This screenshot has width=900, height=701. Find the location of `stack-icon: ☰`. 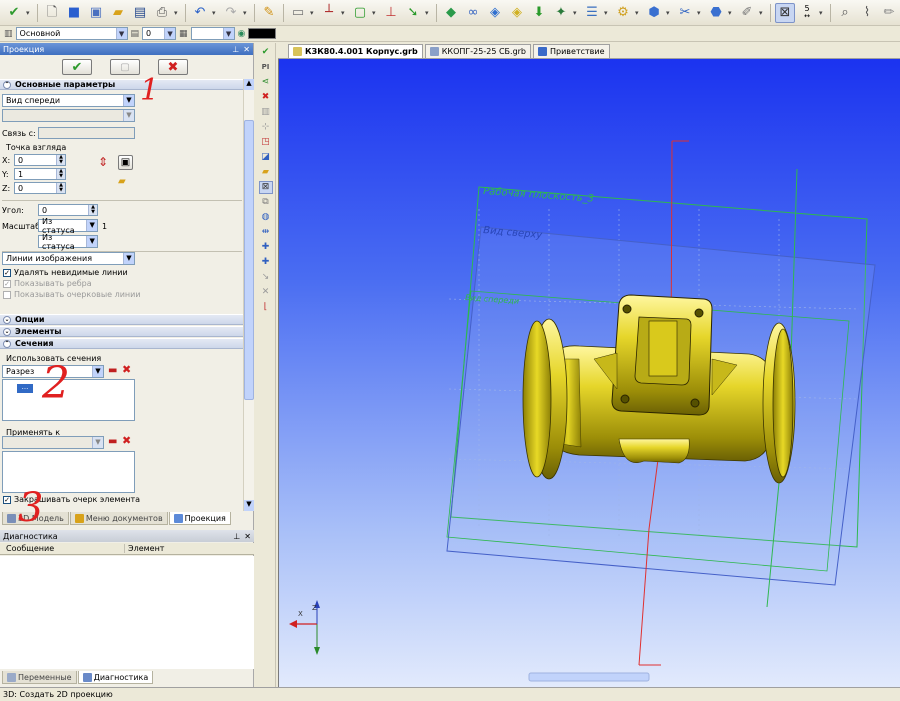

stack-icon: ☰ is located at coordinates (592, 13).